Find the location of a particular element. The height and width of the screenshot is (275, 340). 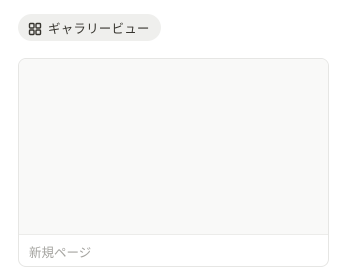

gallery-view-tab-label: ギャラリービュー is located at coordinates (99, 28).